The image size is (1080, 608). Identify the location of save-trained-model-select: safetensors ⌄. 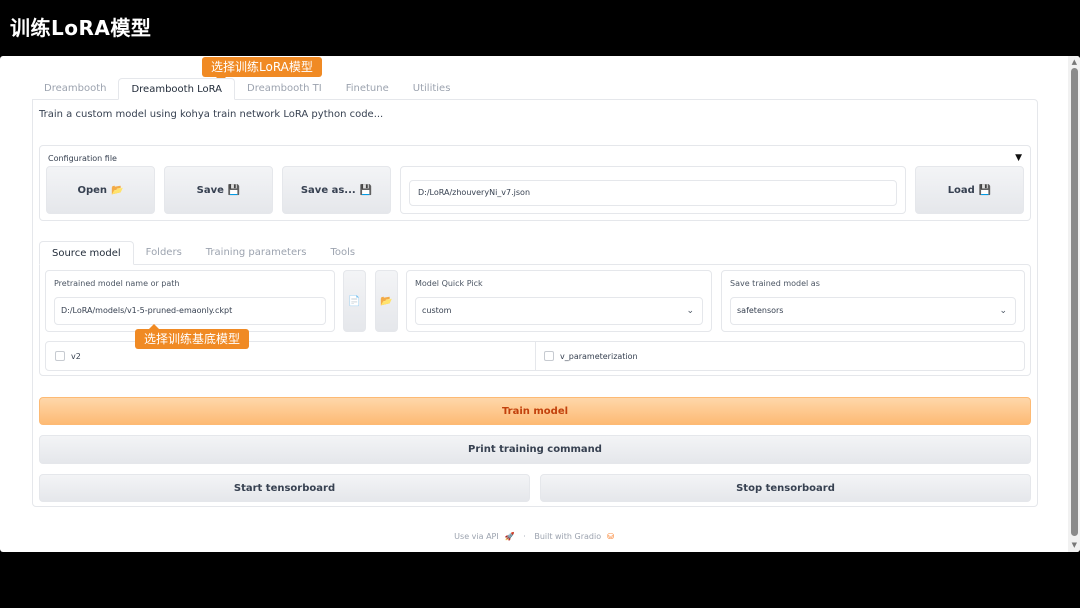
(873, 311).